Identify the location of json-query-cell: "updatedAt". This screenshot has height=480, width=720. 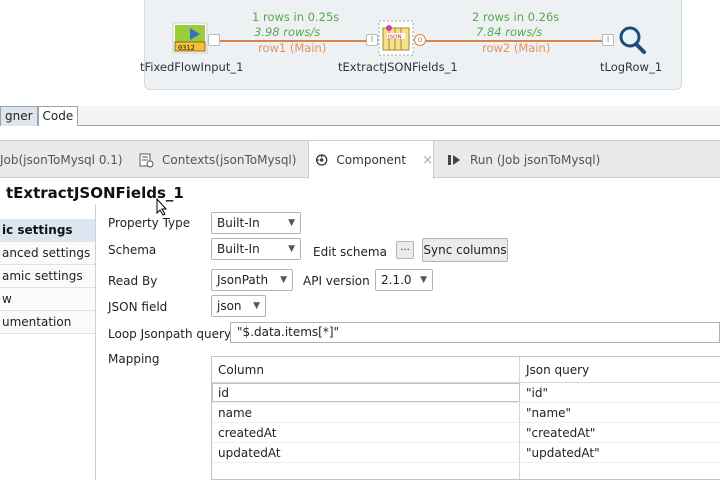
(620, 452).